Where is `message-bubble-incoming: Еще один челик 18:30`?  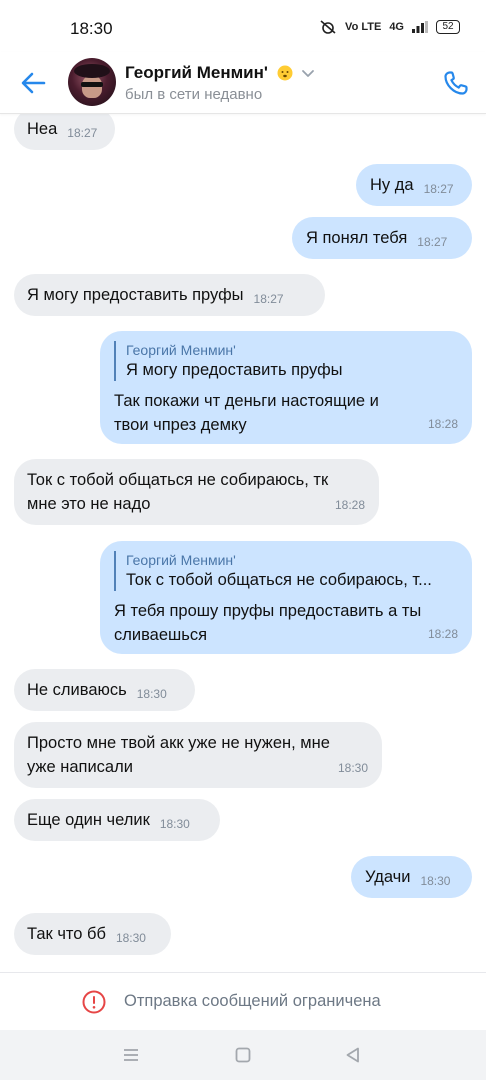 message-bubble-incoming: Еще один челик 18:30 is located at coordinates (117, 820).